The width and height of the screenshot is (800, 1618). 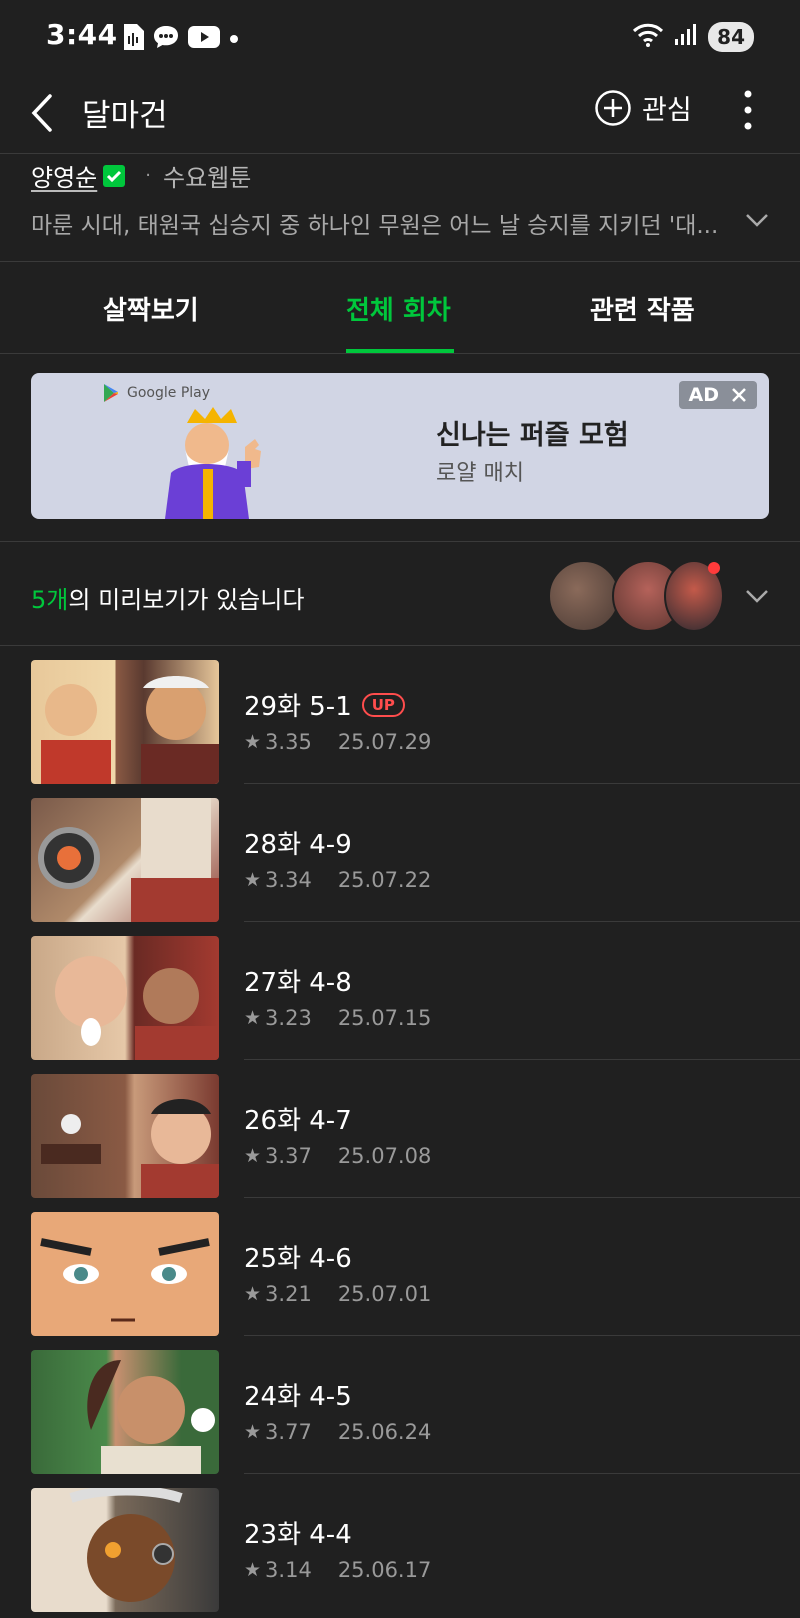 I want to click on signal-icon, so click(x=686, y=37).